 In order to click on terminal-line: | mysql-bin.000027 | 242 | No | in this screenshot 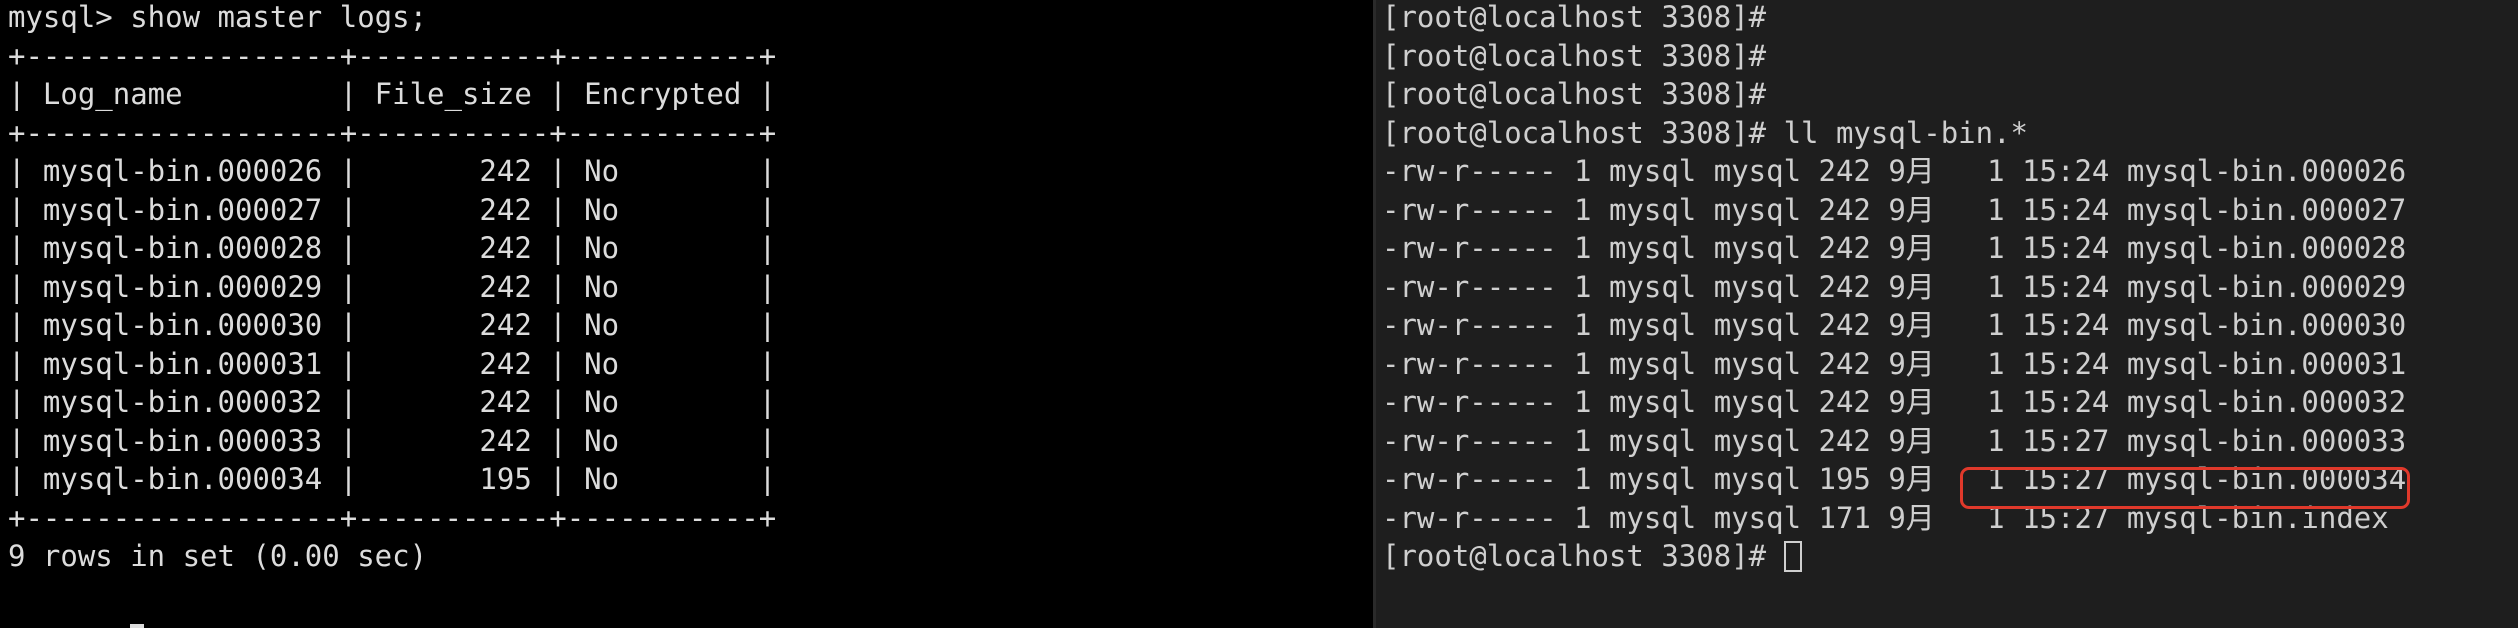, I will do `click(392, 209)`.